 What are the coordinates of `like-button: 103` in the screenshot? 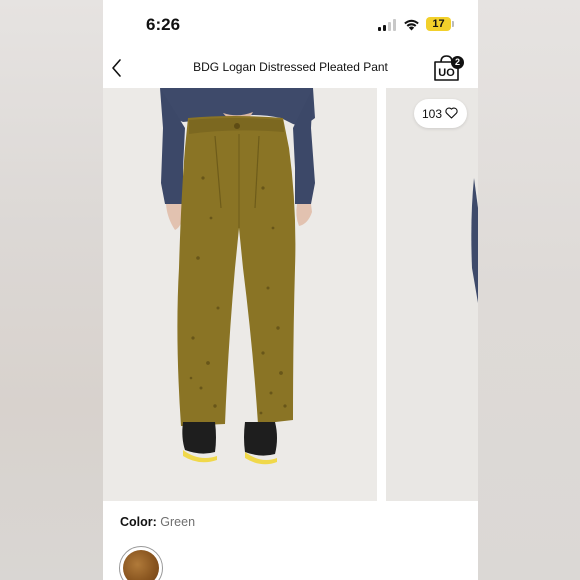 It's located at (440, 113).